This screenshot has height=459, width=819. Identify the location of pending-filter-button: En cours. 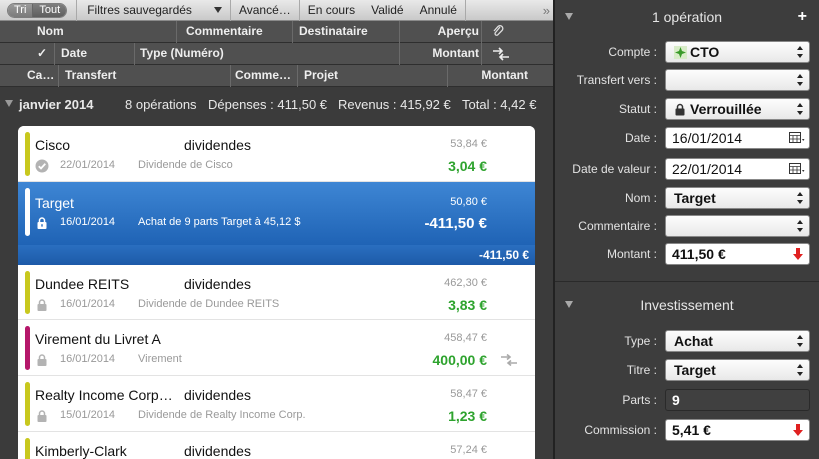
(331, 10).